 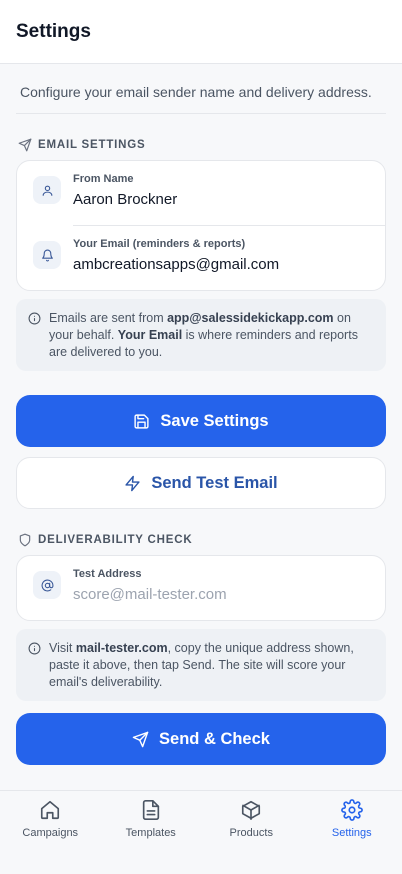 I want to click on tab-settings: Settings, so click(x=352, y=832).